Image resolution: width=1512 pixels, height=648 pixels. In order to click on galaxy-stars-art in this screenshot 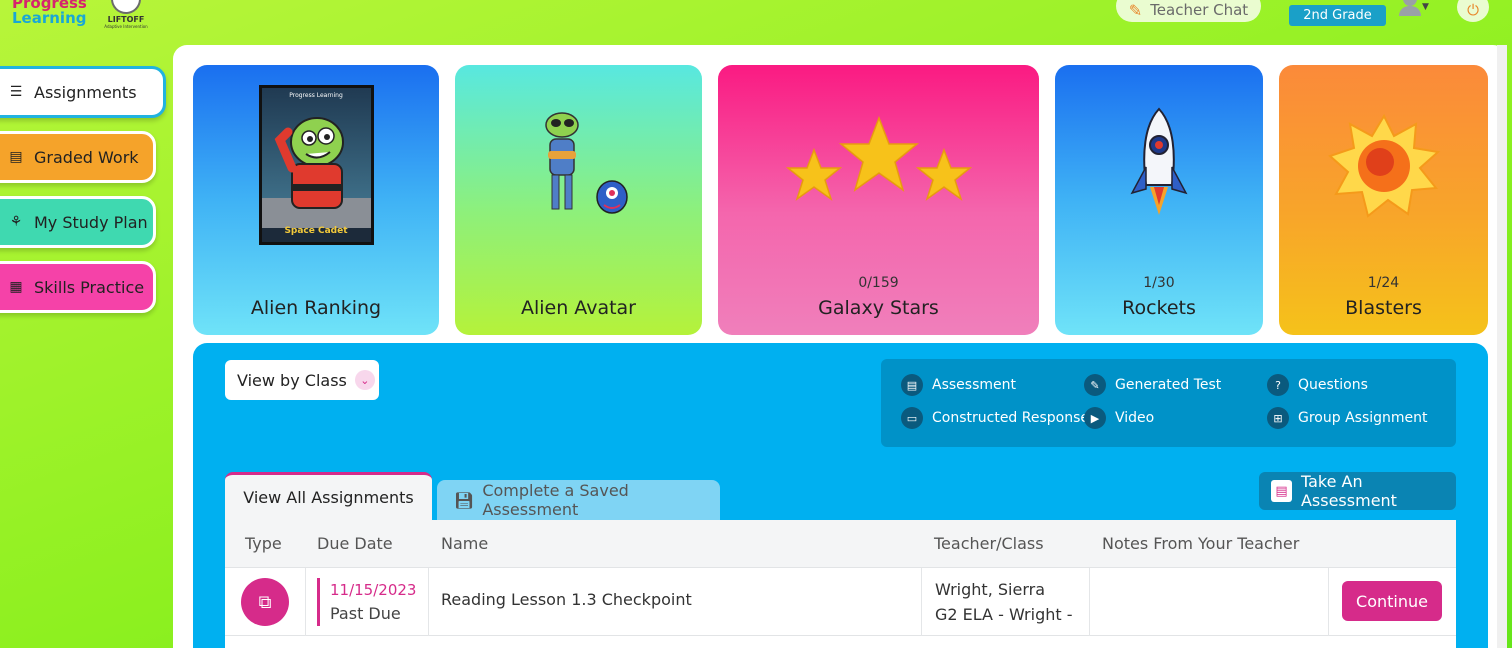, I will do `click(878, 165)`.